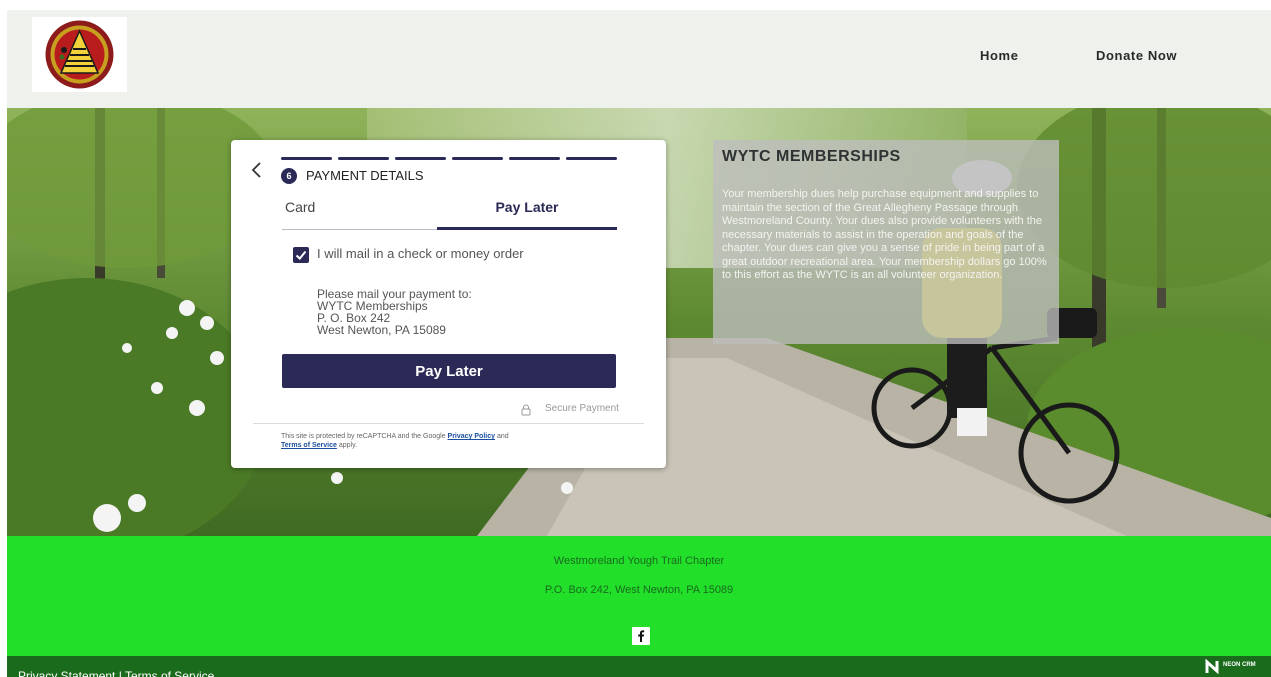  What do you see at coordinates (639, 59) in the screenshot?
I see `site-header: Home Donate Now` at bounding box center [639, 59].